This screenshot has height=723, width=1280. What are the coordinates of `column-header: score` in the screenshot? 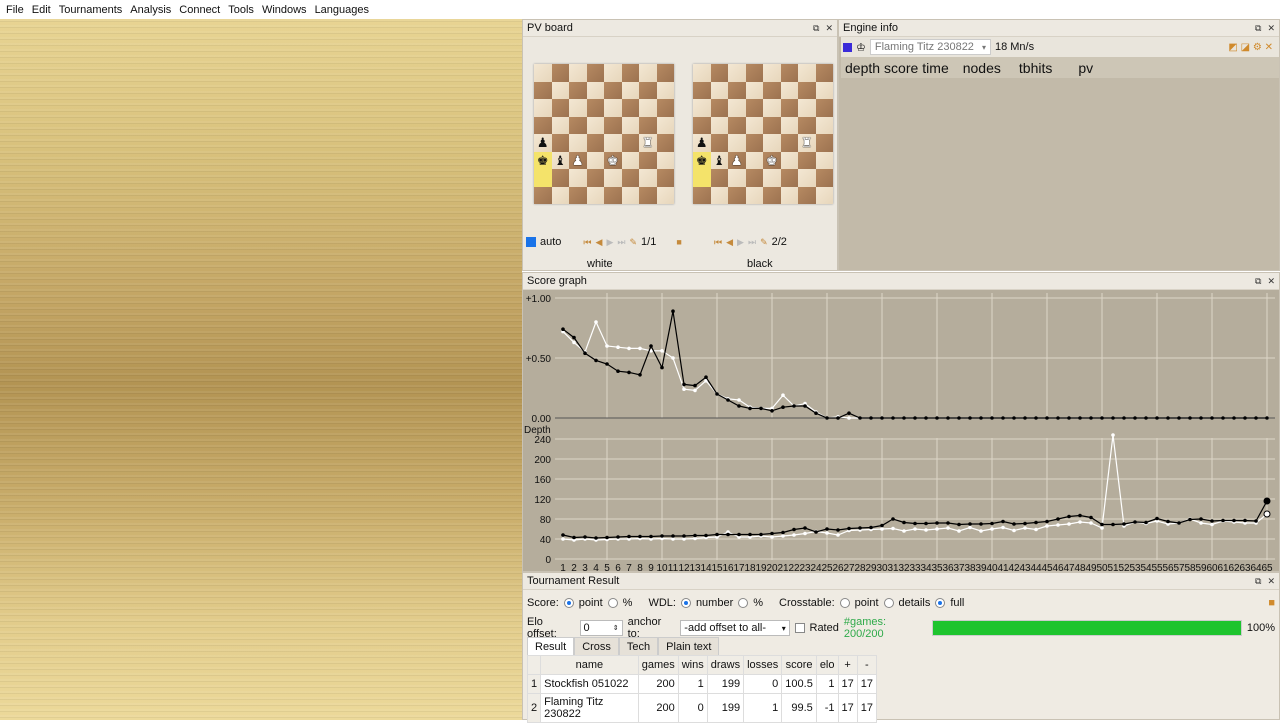 It's located at (799, 665).